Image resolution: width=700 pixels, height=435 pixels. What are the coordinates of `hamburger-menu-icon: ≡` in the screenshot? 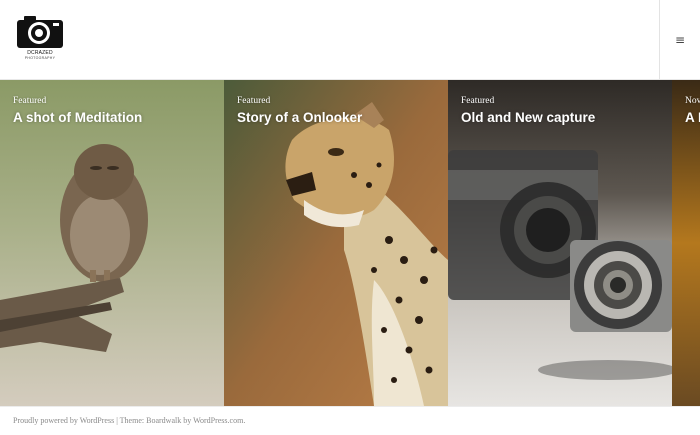 It's located at (680, 39).